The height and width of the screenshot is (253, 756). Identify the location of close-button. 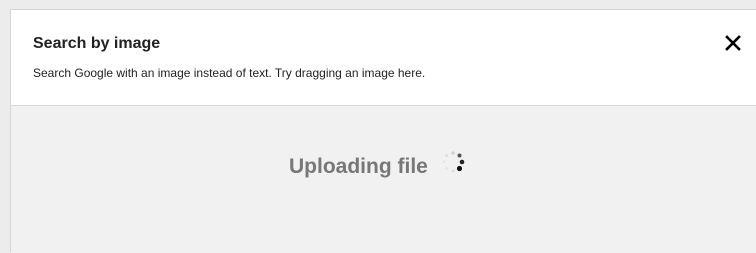
(733, 43).